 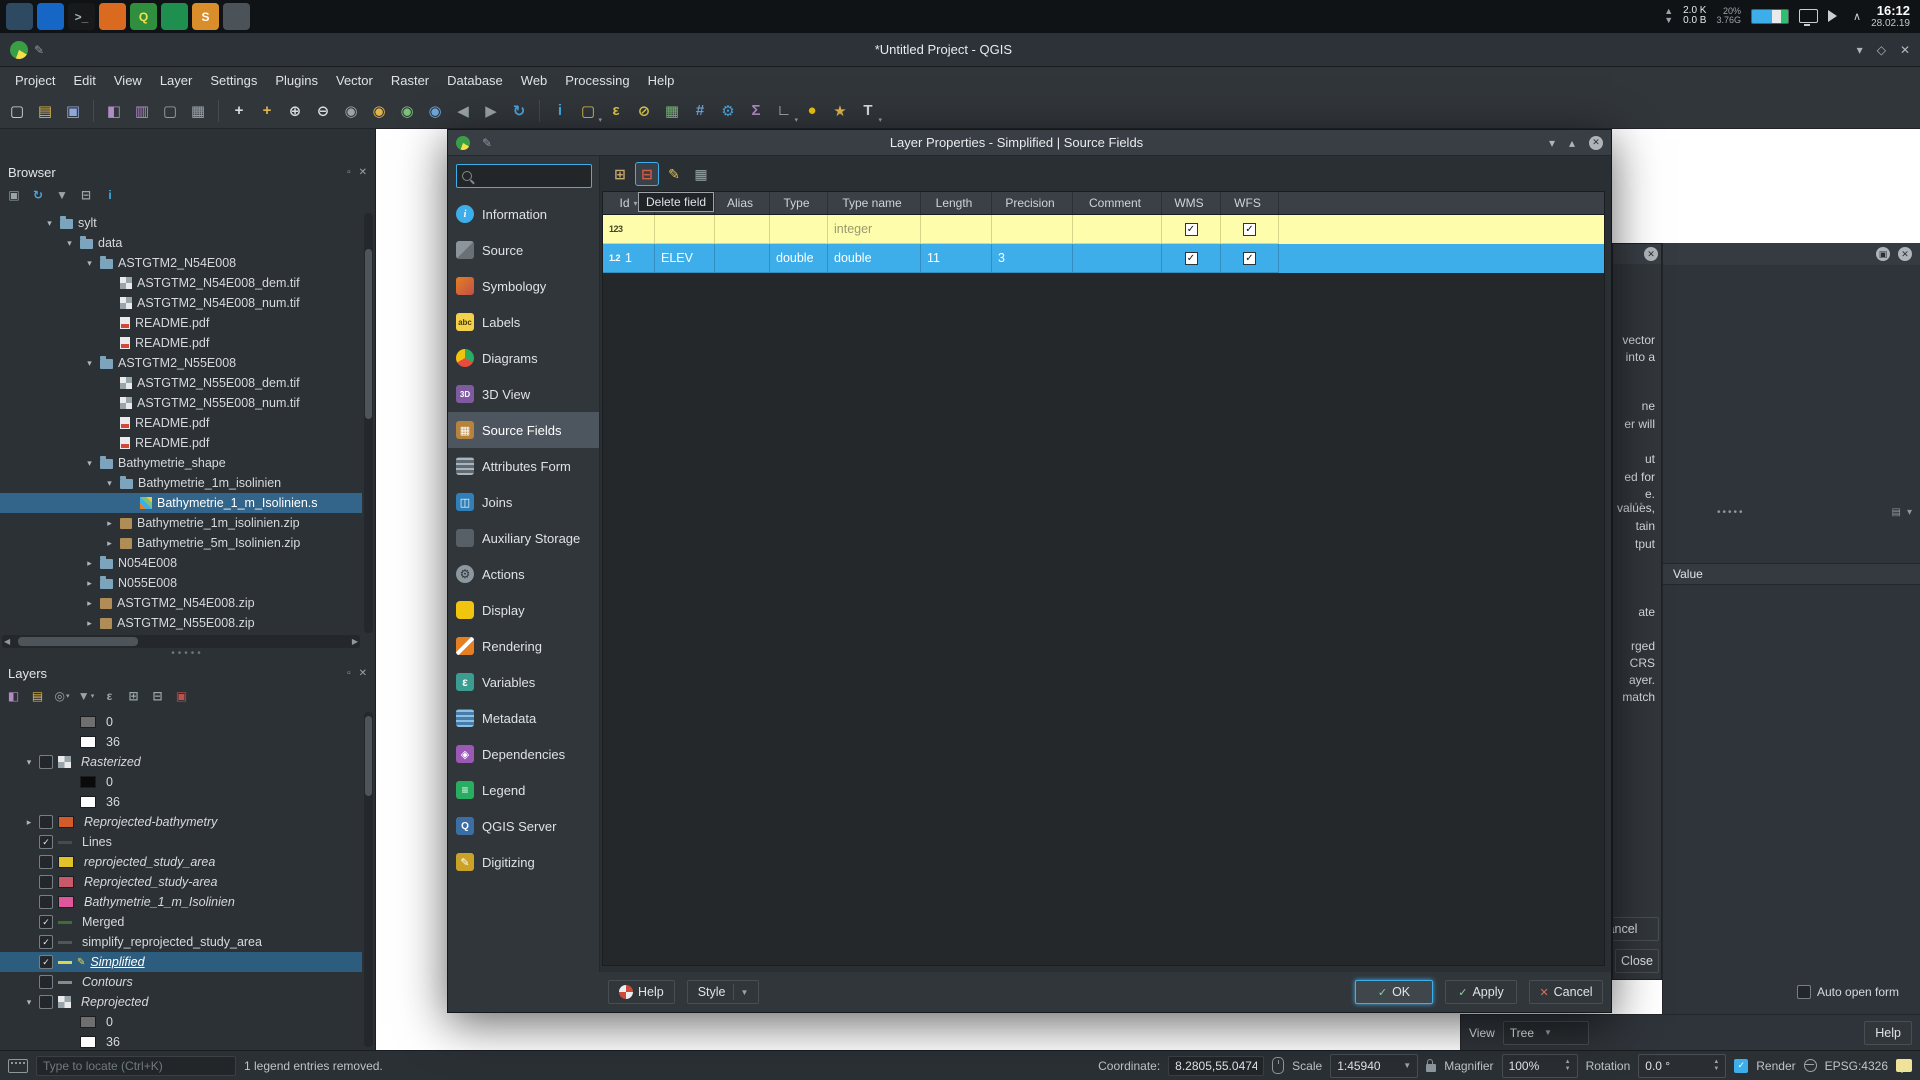 I want to click on rotation-spinner: 0.0 ° ▲ ▼, so click(x=1682, y=1065).